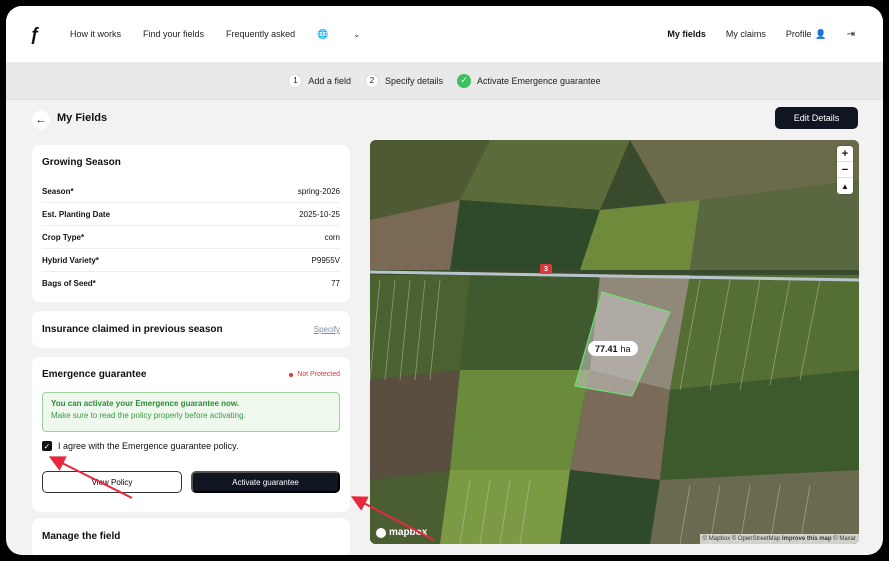  Describe the element at coordinates (746, 34) in the screenshot. I see `nav-link-my-claims: My claims` at that location.